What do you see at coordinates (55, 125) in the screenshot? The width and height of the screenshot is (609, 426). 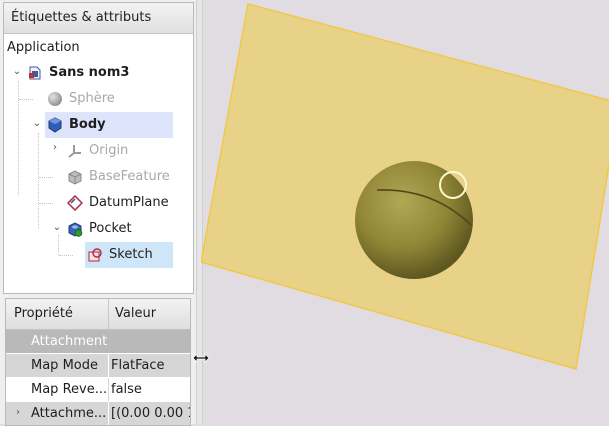 I see `body-icon` at bounding box center [55, 125].